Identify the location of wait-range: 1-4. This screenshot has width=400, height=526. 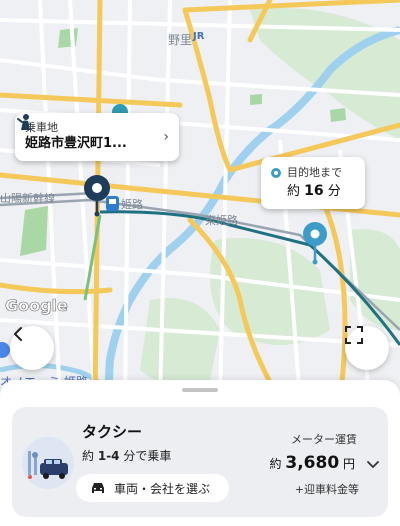
(108, 456).